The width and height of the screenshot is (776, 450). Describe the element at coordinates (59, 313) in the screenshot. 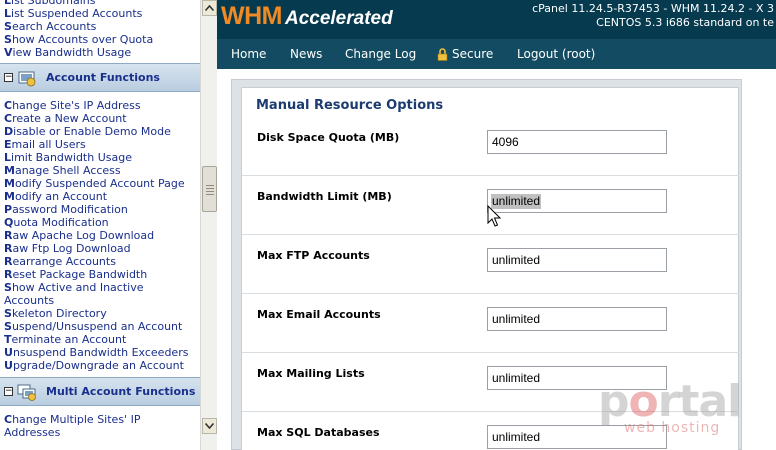

I see `sidebar-link-text: keleton Directory` at that location.